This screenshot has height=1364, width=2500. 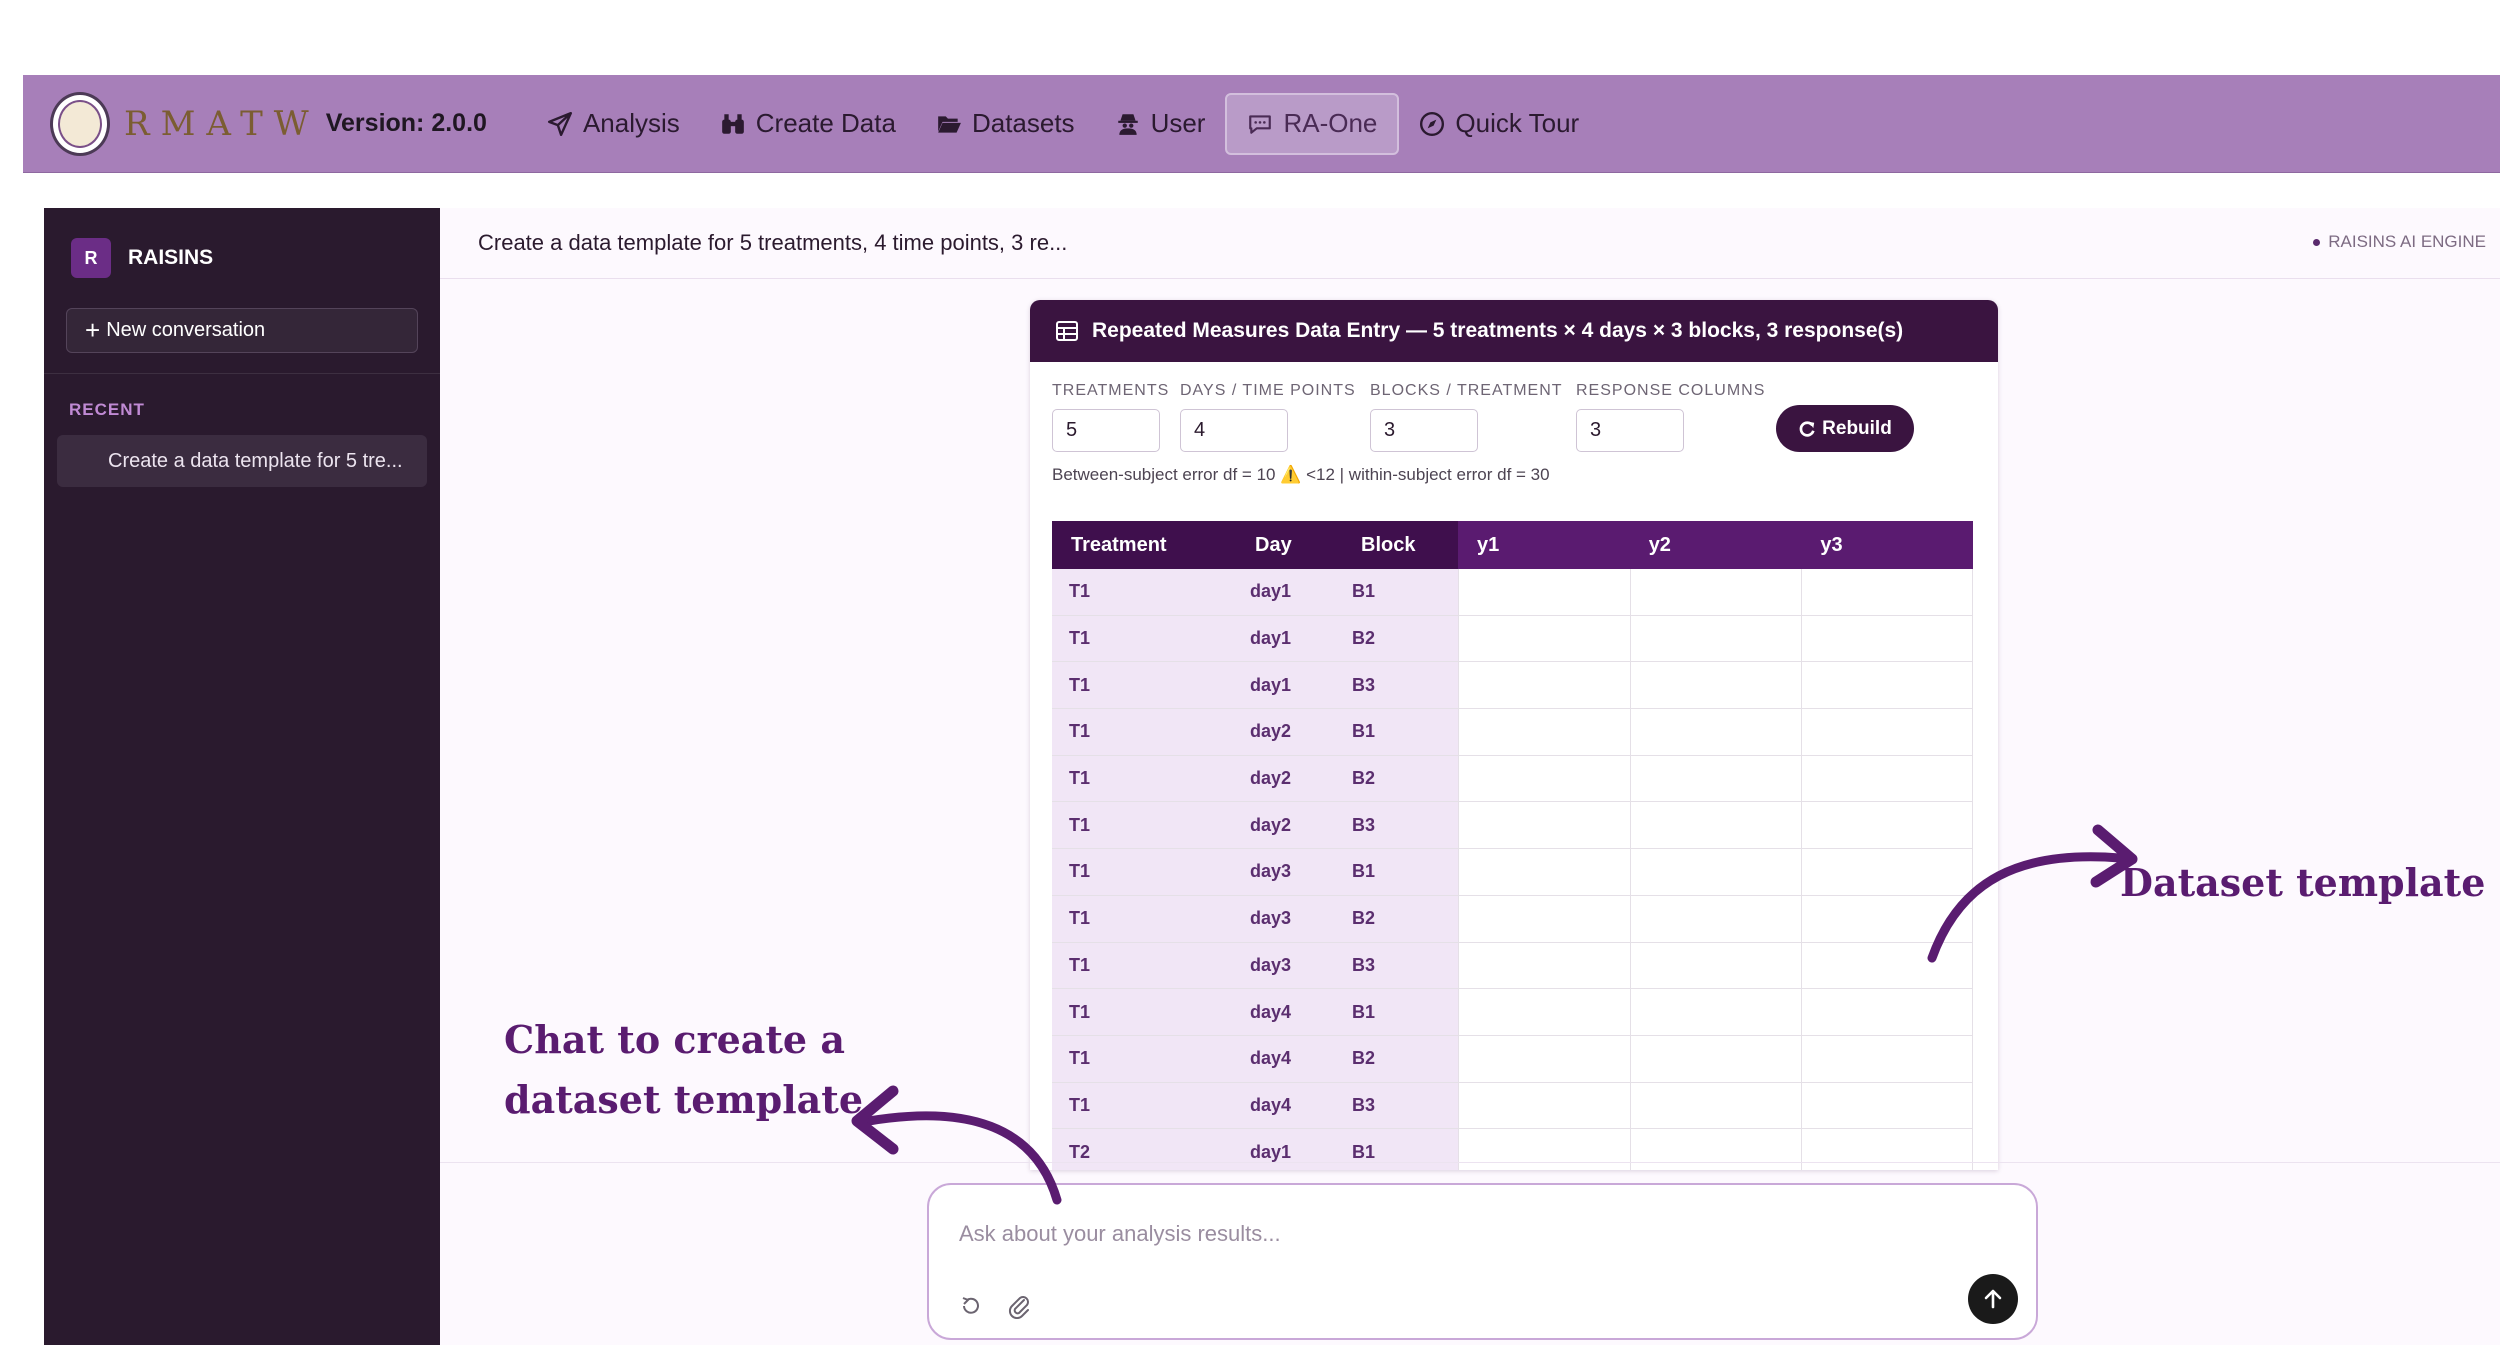 I want to click on col-block: Block, so click(x=1388, y=544).